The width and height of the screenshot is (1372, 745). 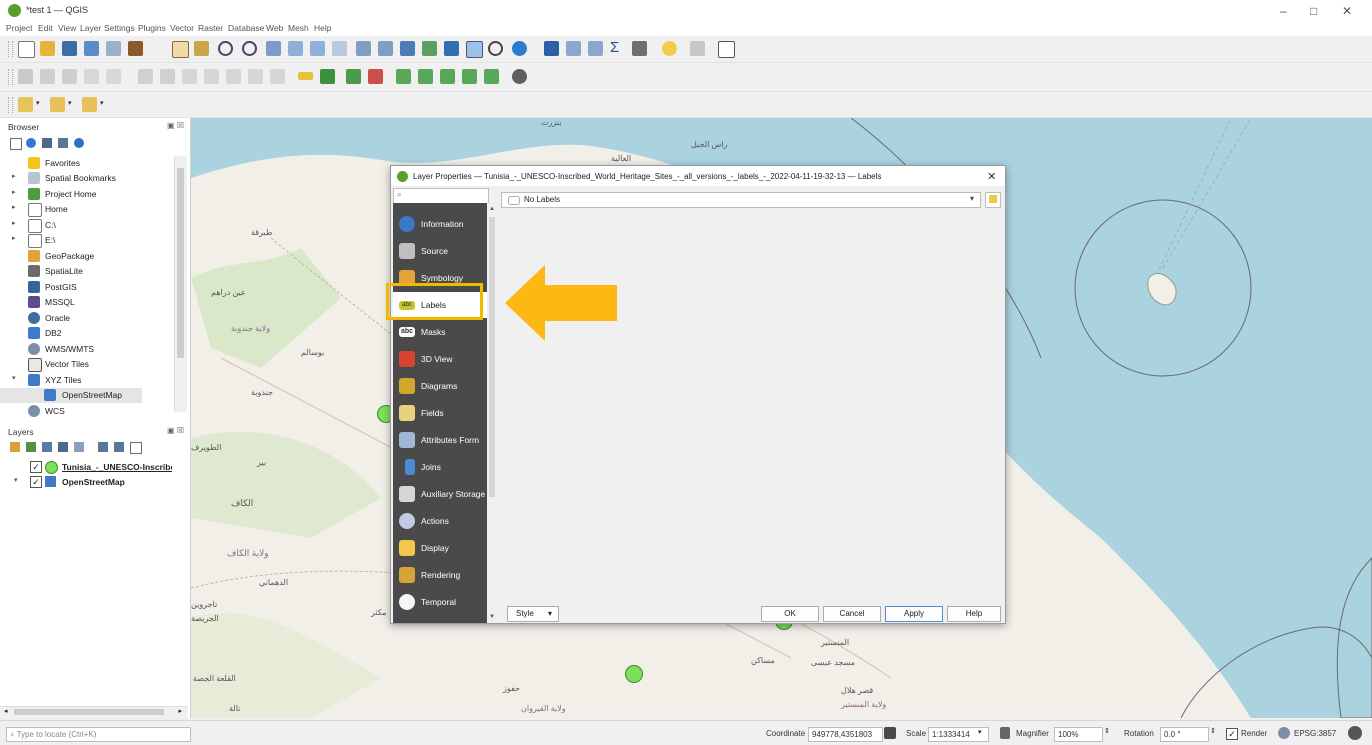 I want to click on zoom-last-icon, so click(x=363, y=48).